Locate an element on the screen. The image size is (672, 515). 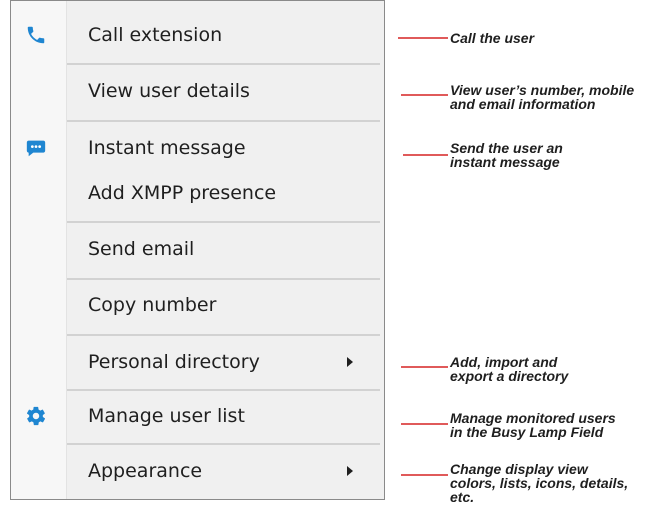
callout-text: Add, import and export a directory is located at coordinates (509, 369).